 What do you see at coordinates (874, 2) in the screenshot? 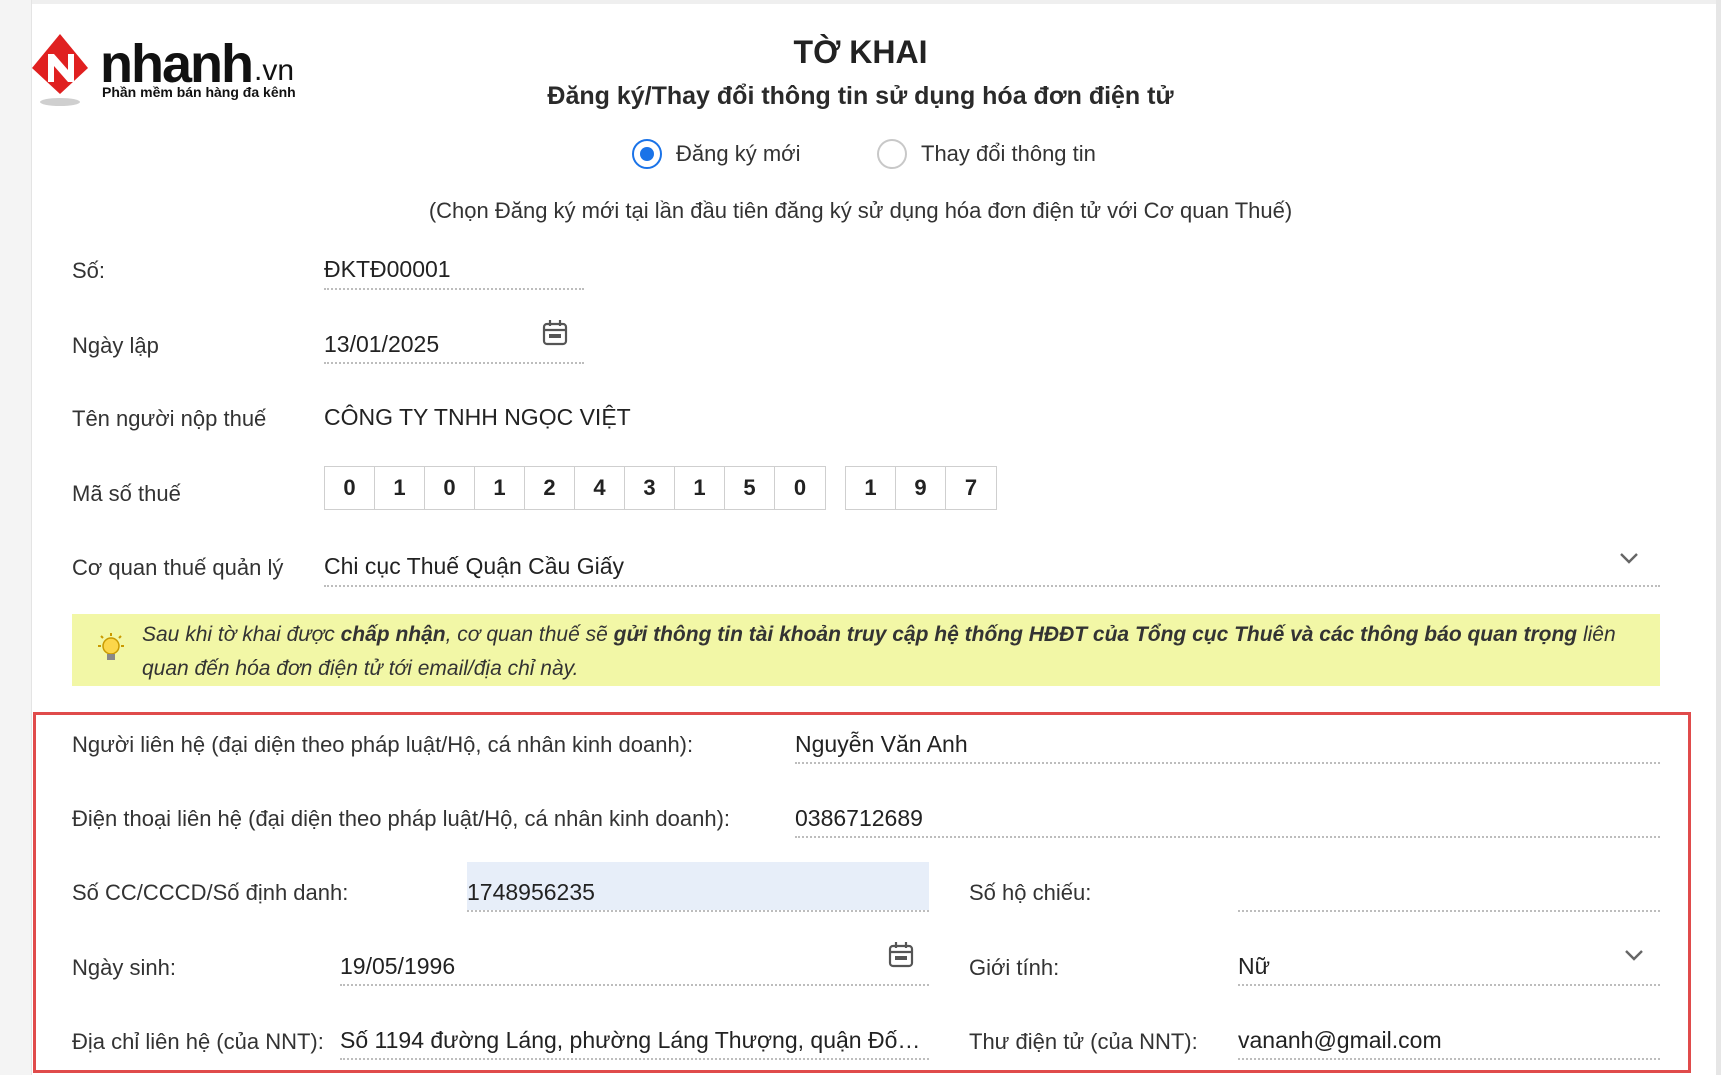
I see `top-edge` at bounding box center [874, 2].